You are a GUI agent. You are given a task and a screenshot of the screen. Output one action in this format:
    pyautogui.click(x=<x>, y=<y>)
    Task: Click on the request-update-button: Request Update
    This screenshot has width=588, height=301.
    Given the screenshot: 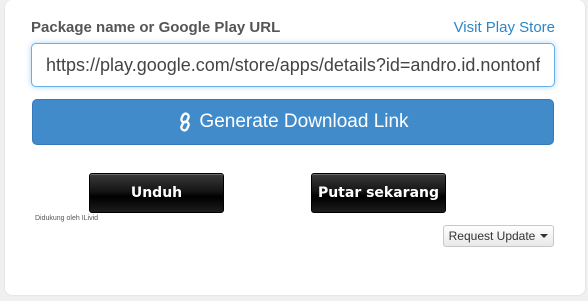 What is the action you would take?
    pyautogui.click(x=498, y=236)
    